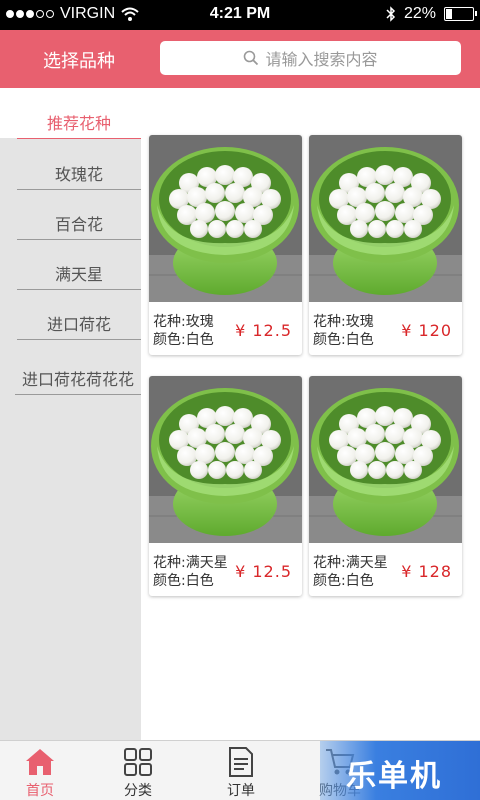 The image size is (480, 800). Describe the element at coordinates (241, 791) in the screenshot. I see `nav-orders-label: 订单` at that location.